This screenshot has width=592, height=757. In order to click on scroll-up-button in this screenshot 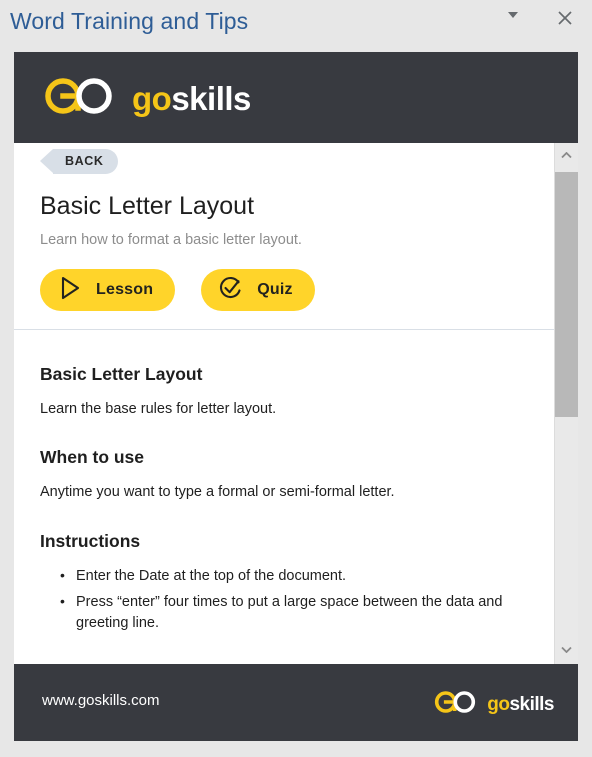, I will do `click(566, 156)`.